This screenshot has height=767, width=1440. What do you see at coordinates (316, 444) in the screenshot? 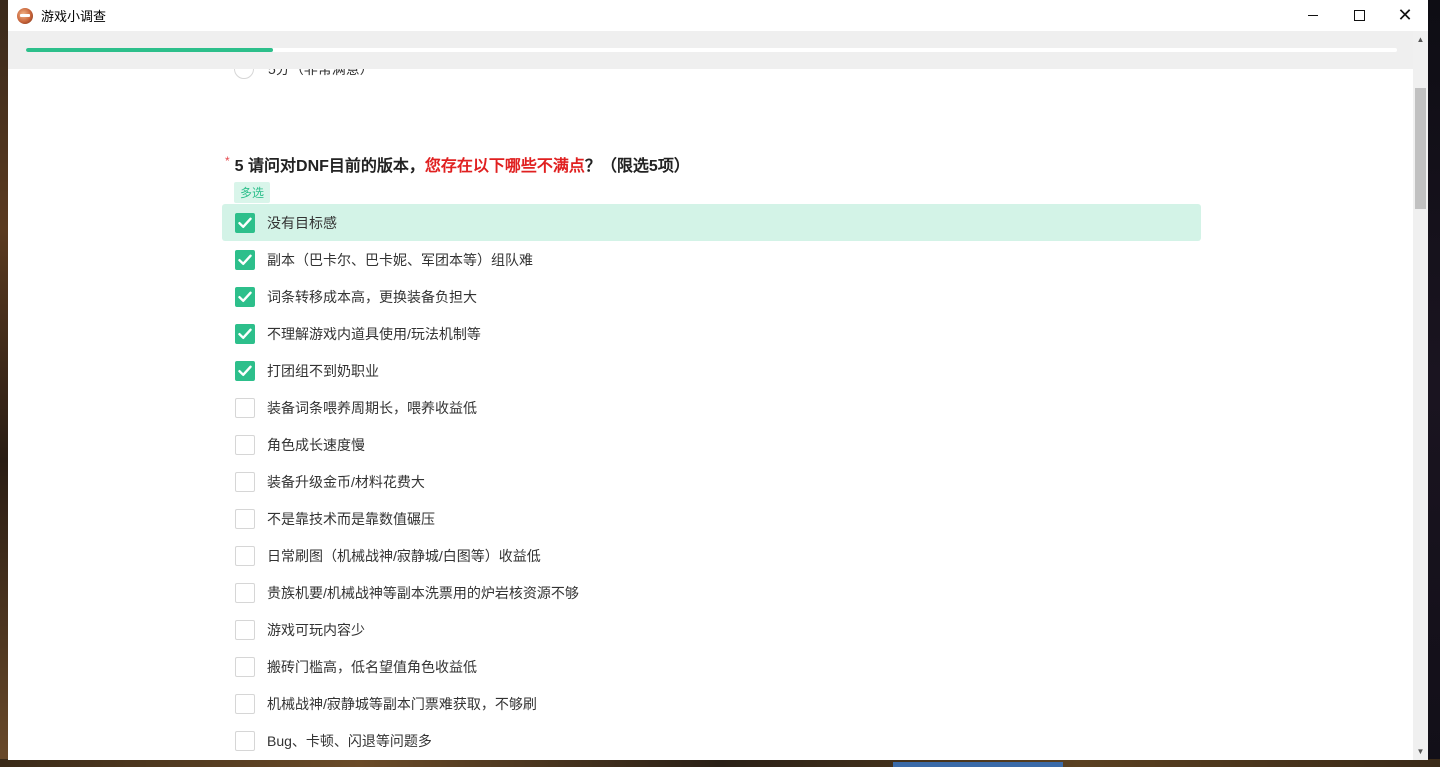
I see `option-label: 角色成长速度慢` at bounding box center [316, 444].